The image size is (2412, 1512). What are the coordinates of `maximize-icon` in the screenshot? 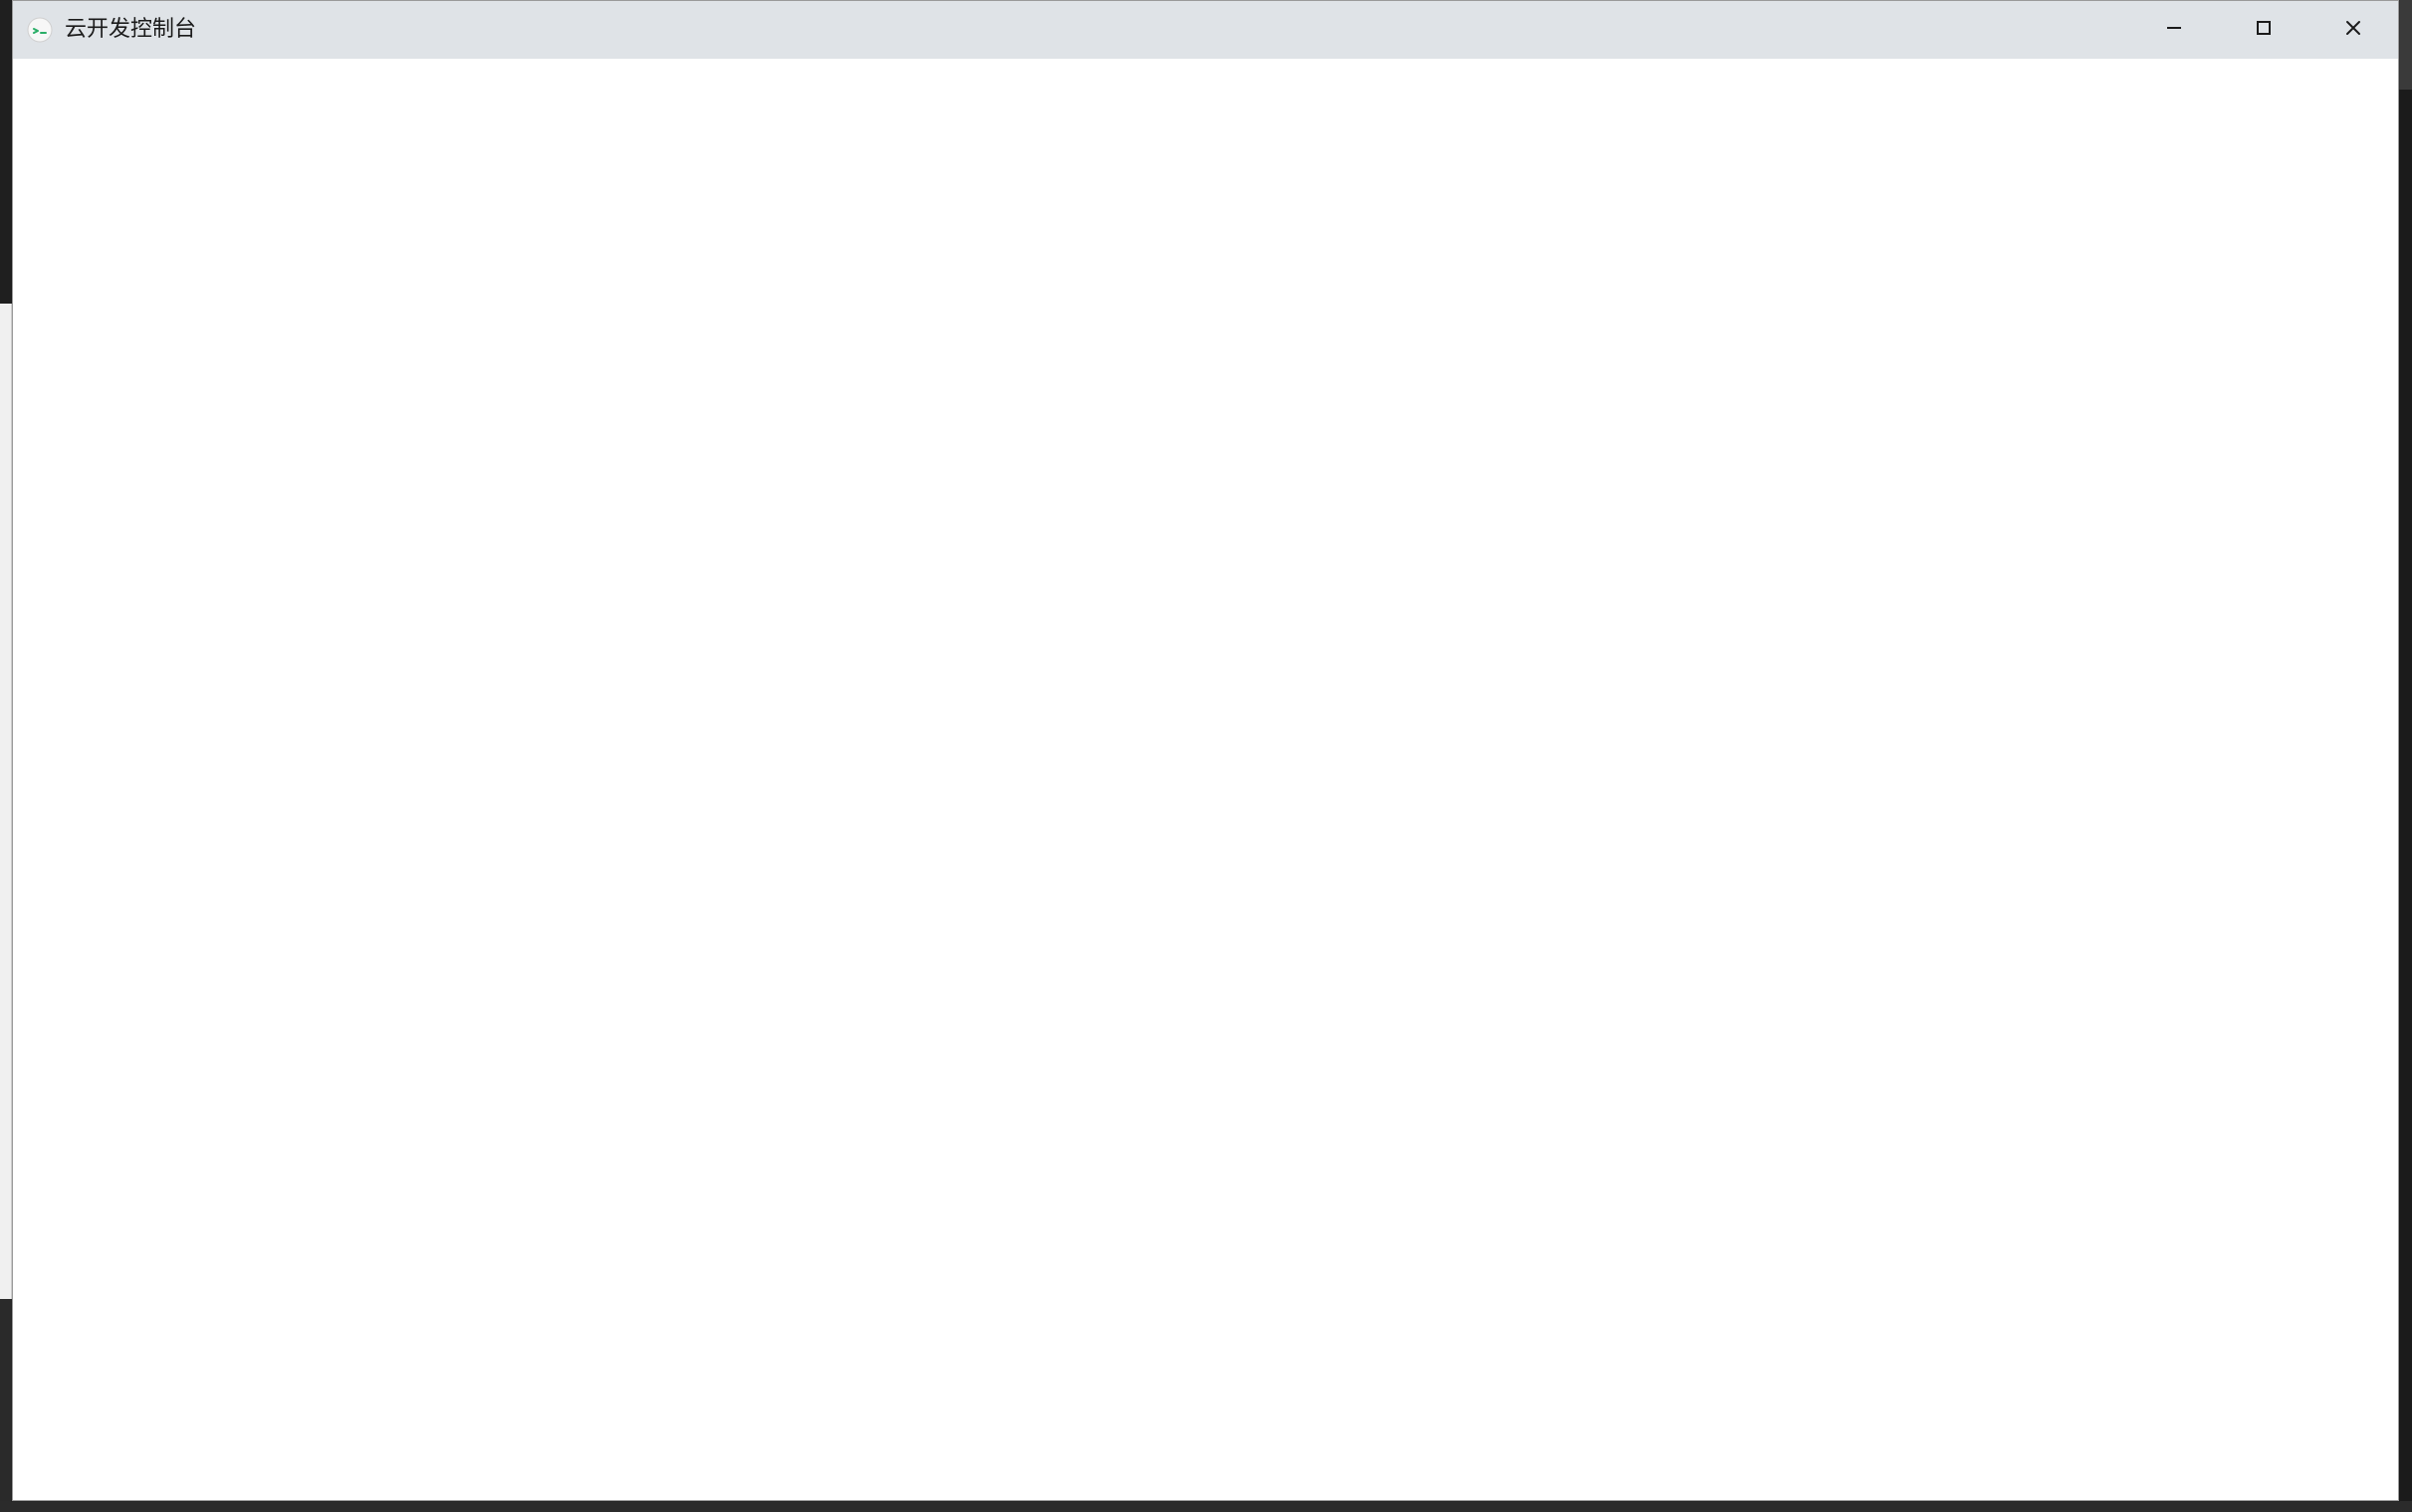 It's located at (2264, 30).